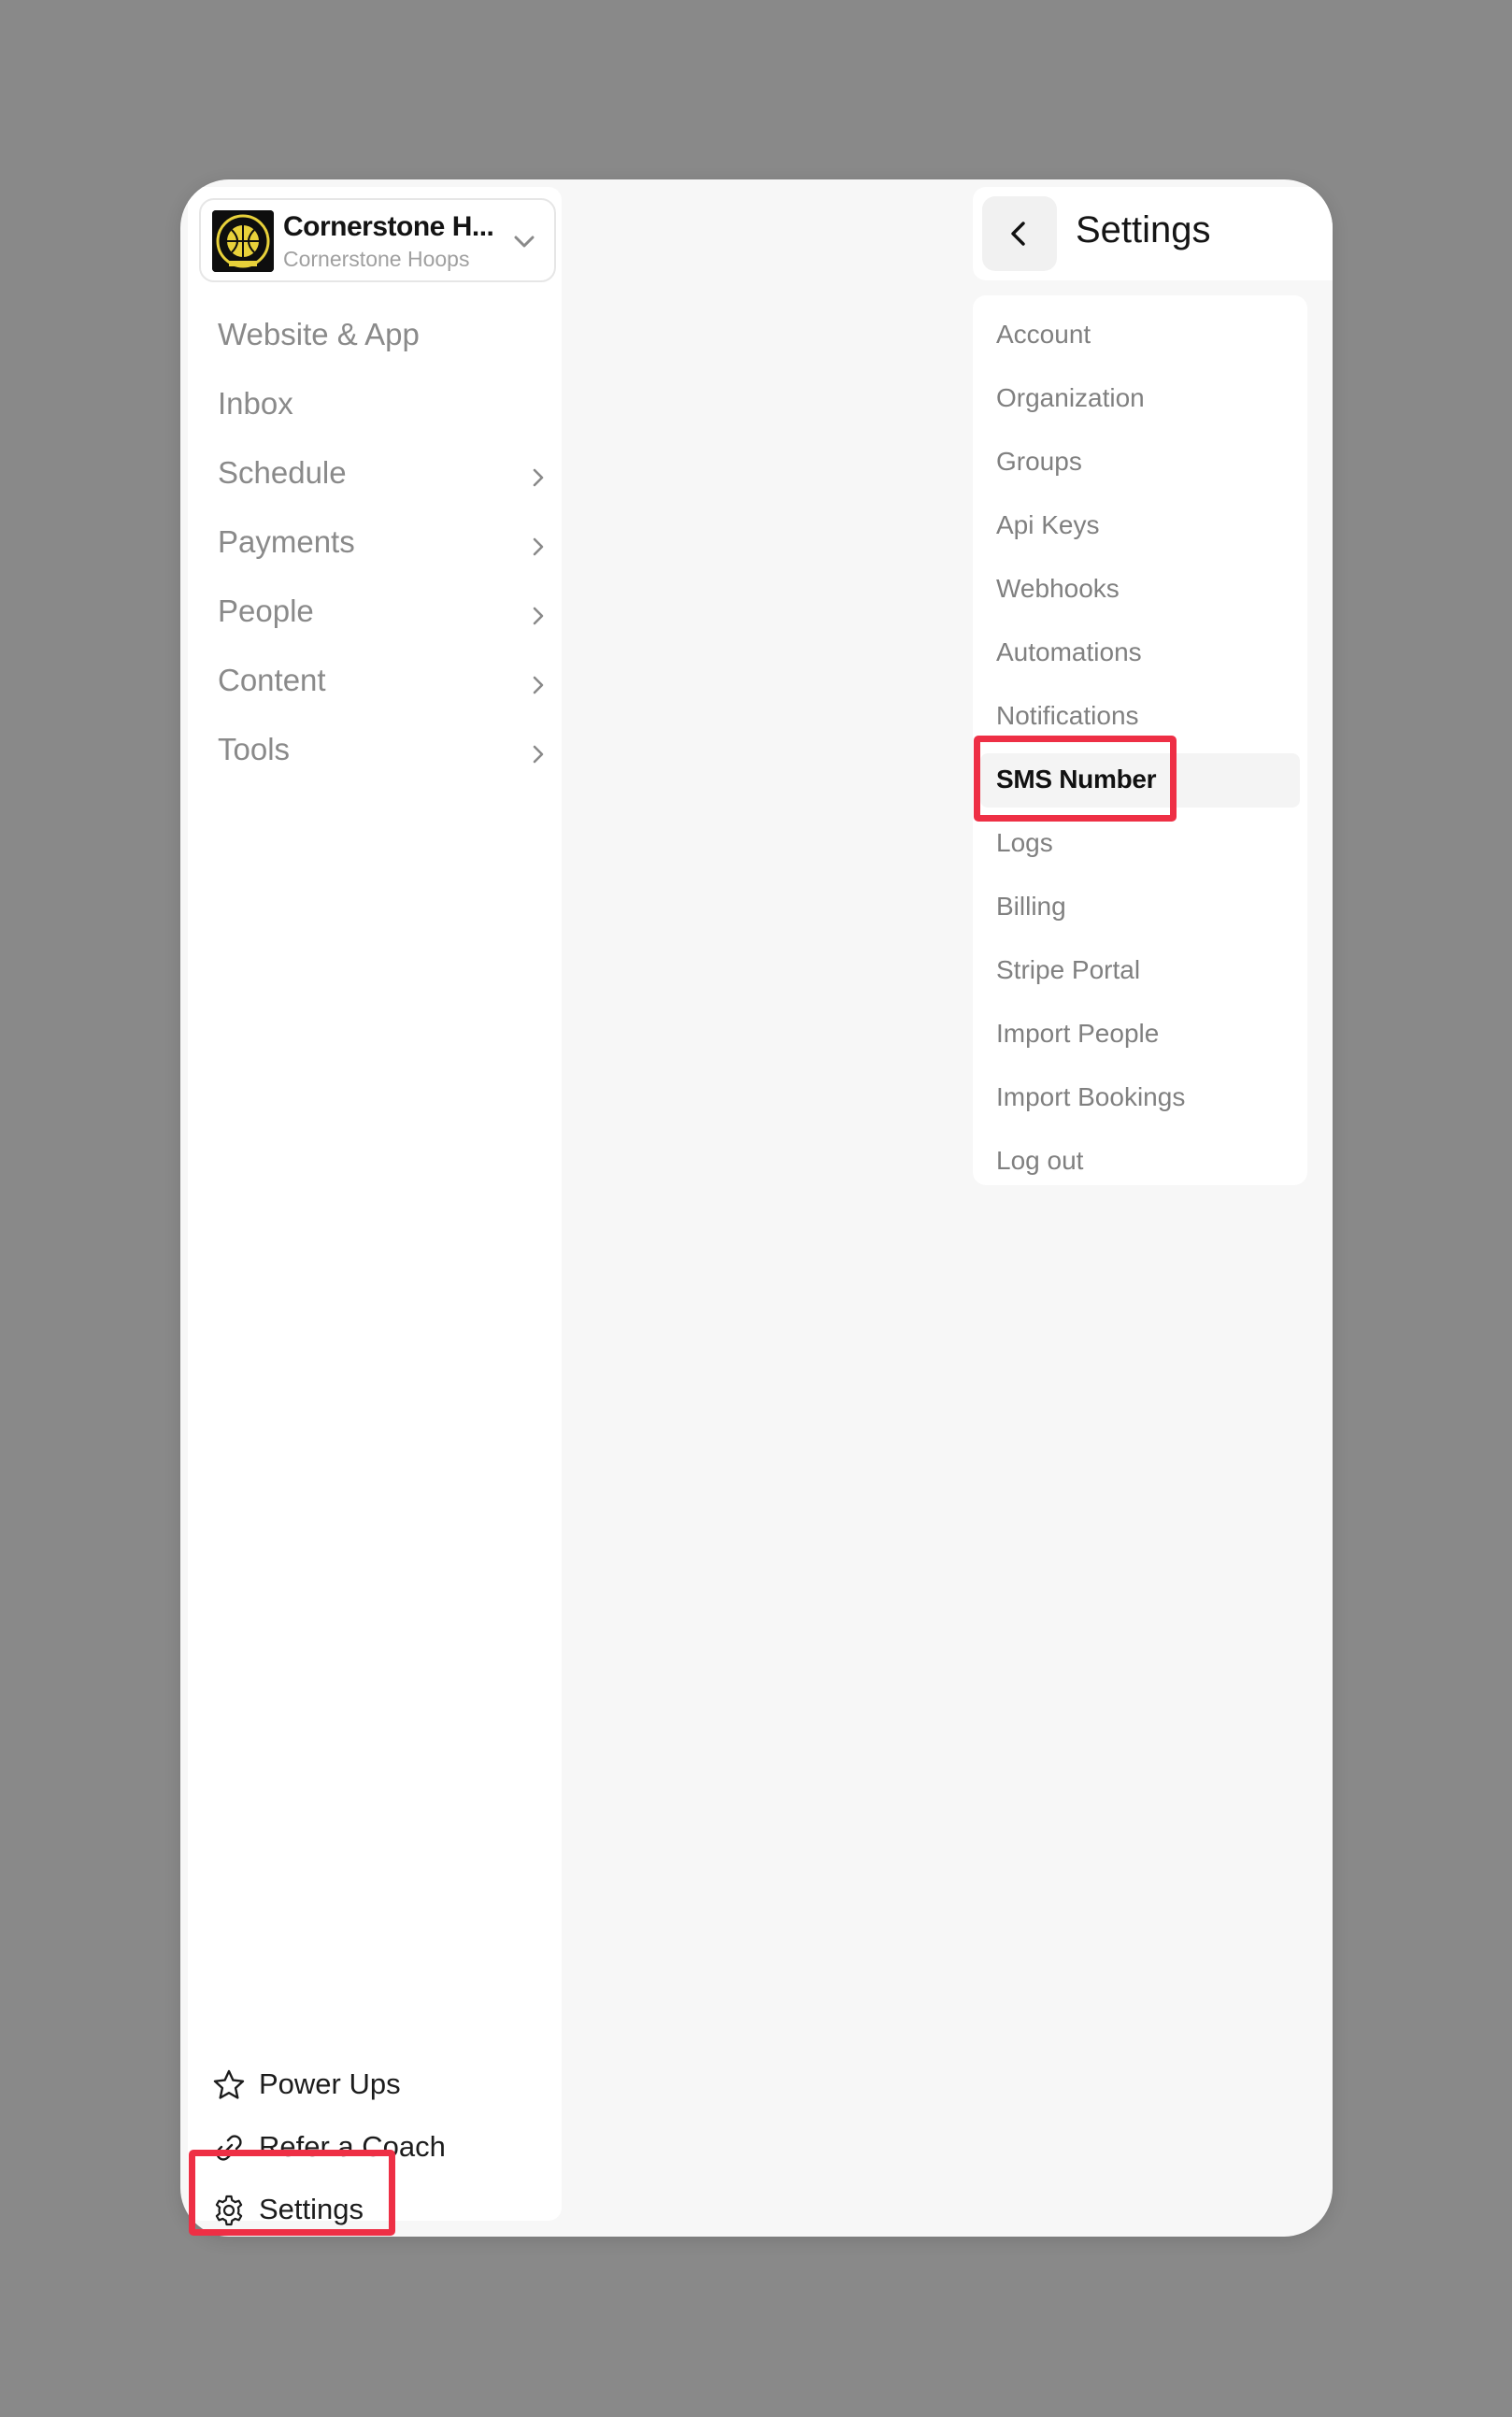 The width and height of the screenshot is (1512, 2417). I want to click on chevron-down-icon, so click(524, 242).